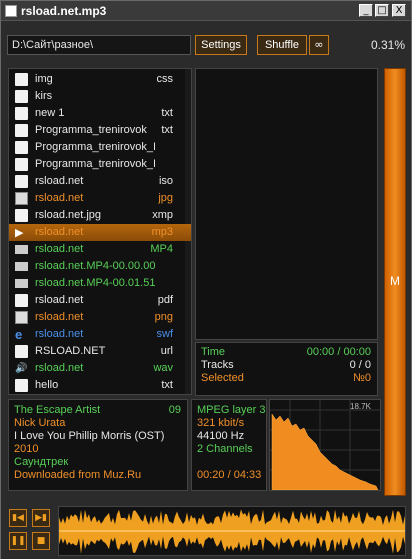 The image size is (412, 559). I want to click on file-name: hello, so click(47, 385).